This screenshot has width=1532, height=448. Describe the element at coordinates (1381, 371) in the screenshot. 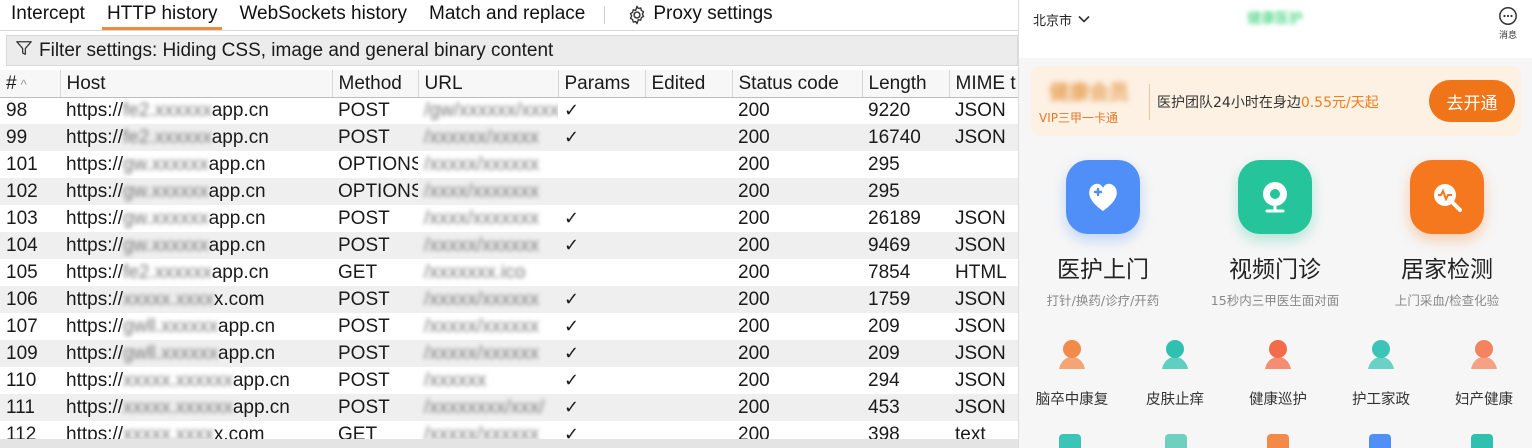

I see `category-item: 护工家政` at that location.